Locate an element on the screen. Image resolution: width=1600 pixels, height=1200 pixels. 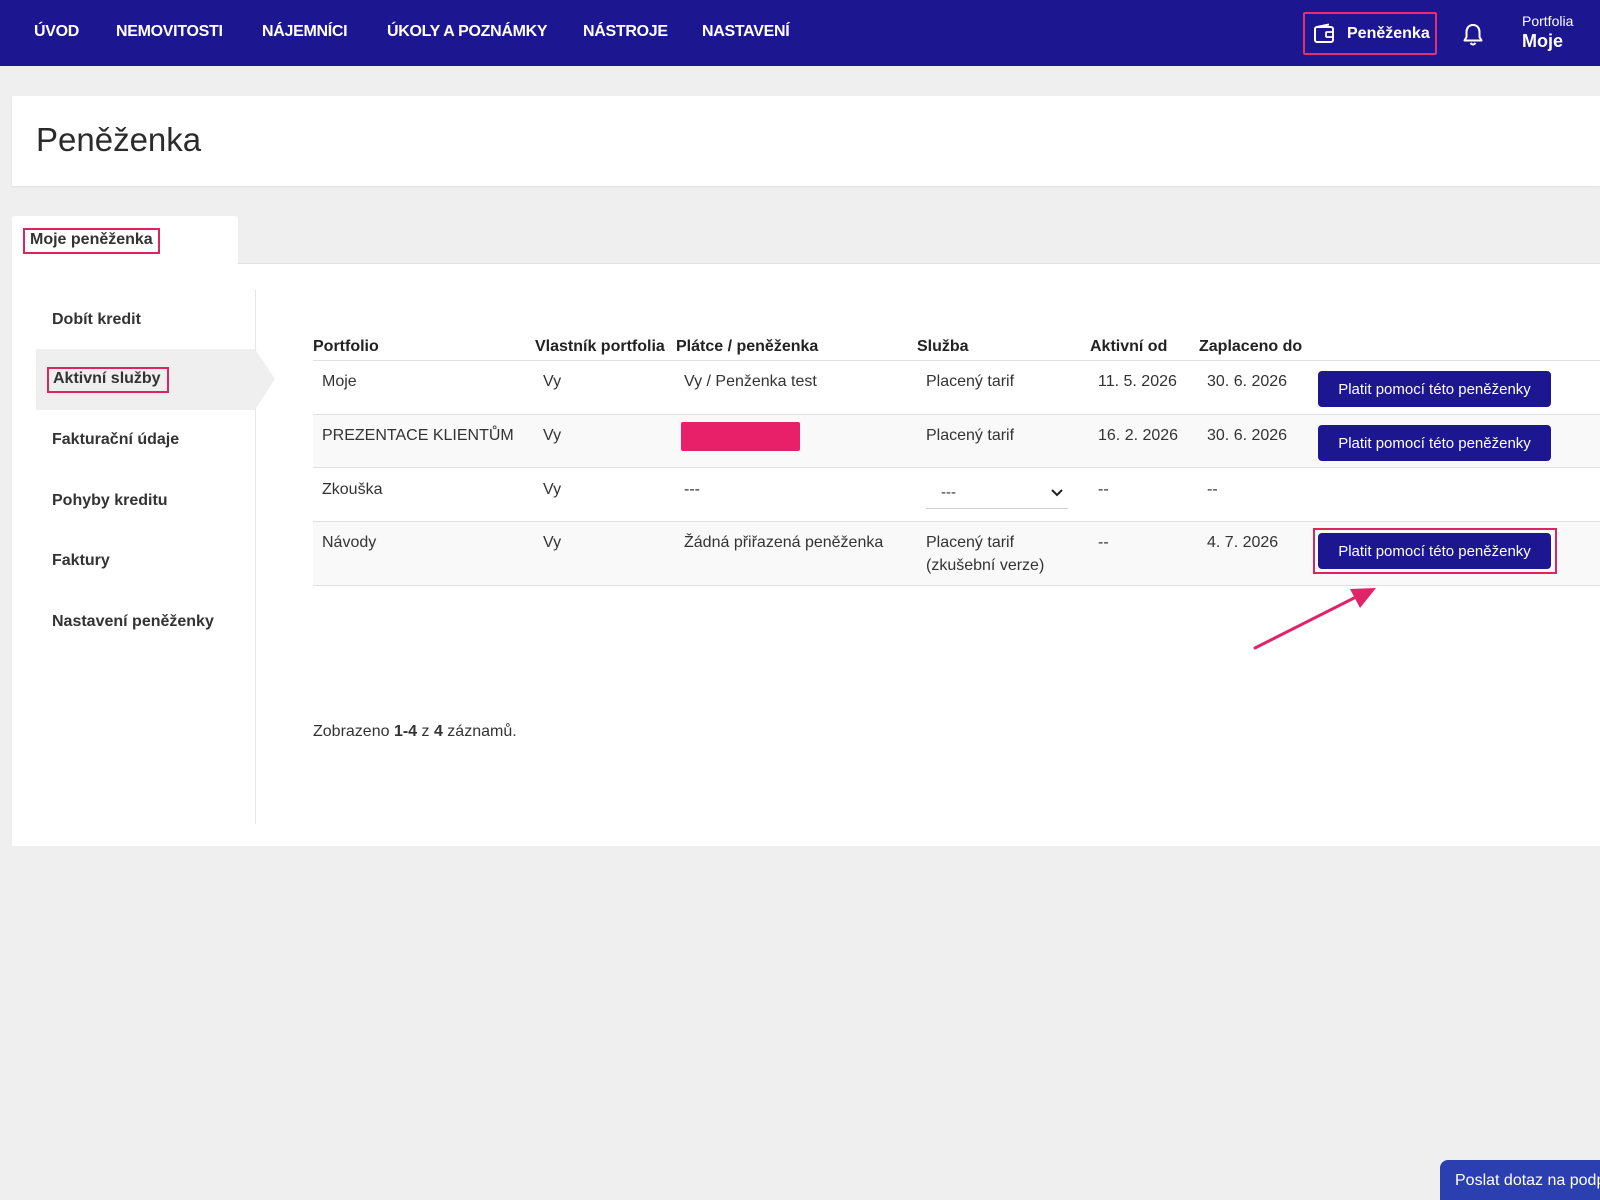
cell-payer: --- is located at coordinates (692, 489).